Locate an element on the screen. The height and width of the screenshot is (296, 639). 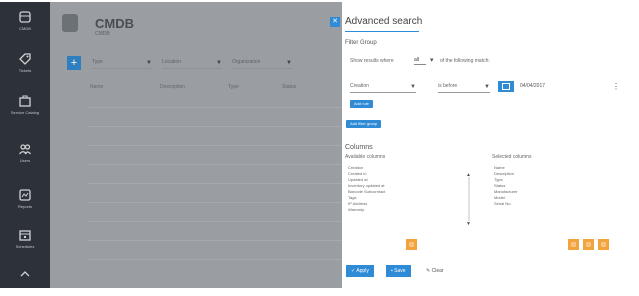
column-header: Status is located at coordinates (289, 87).